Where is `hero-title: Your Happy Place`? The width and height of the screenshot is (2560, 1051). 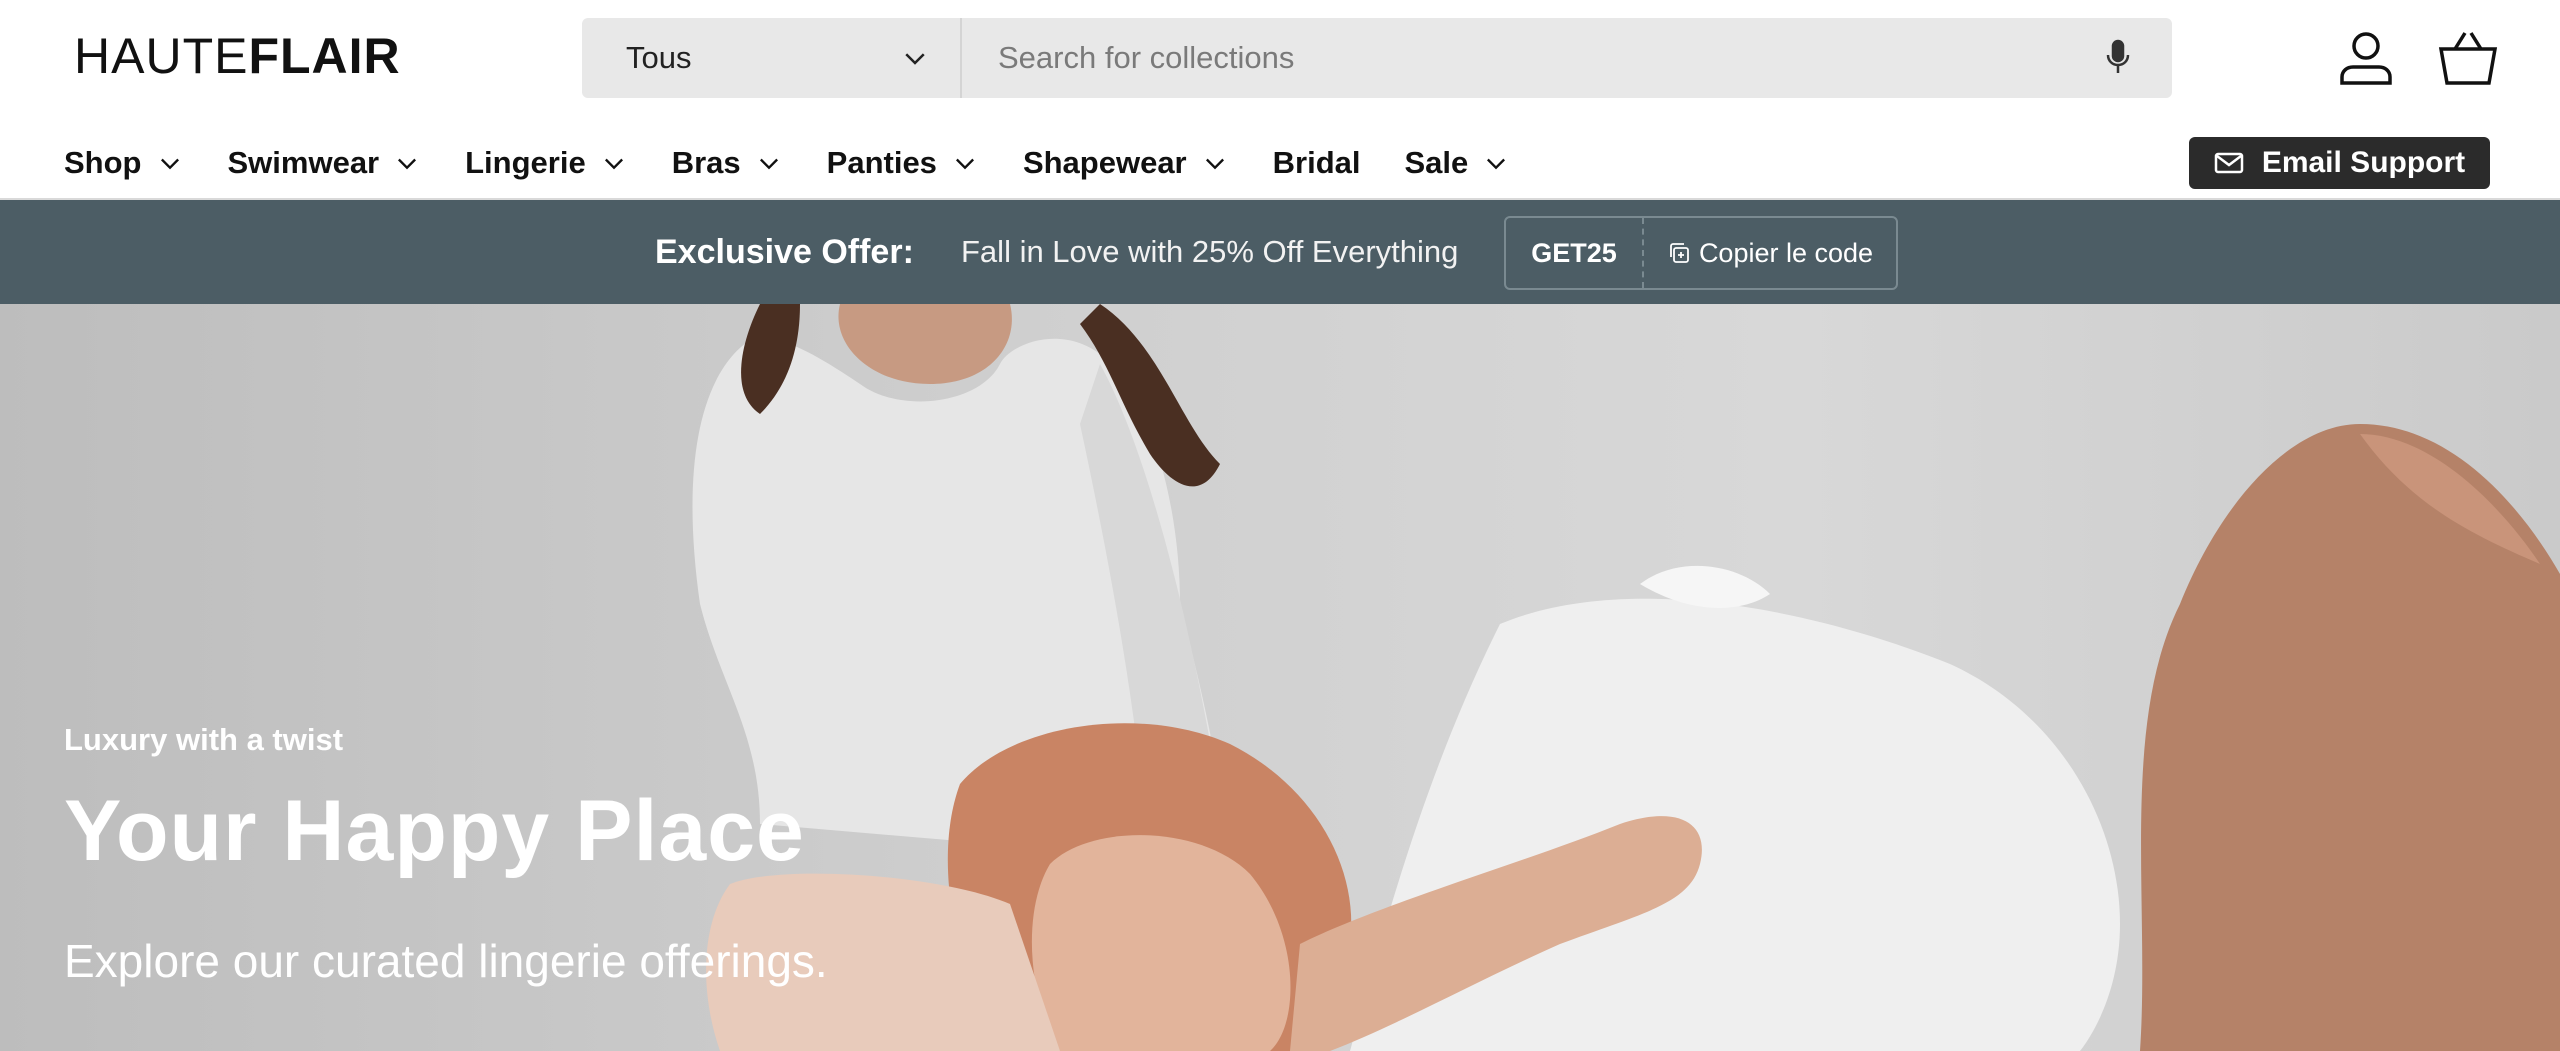 hero-title: Your Happy Place is located at coordinates (434, 831).